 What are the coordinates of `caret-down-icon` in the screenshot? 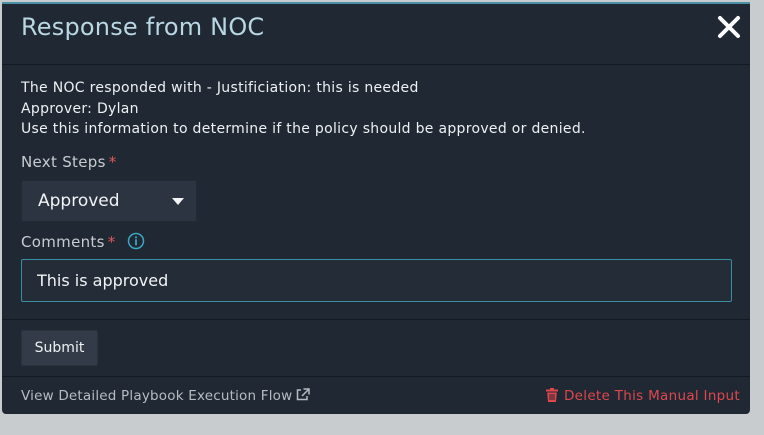 It's located at (178, 201).